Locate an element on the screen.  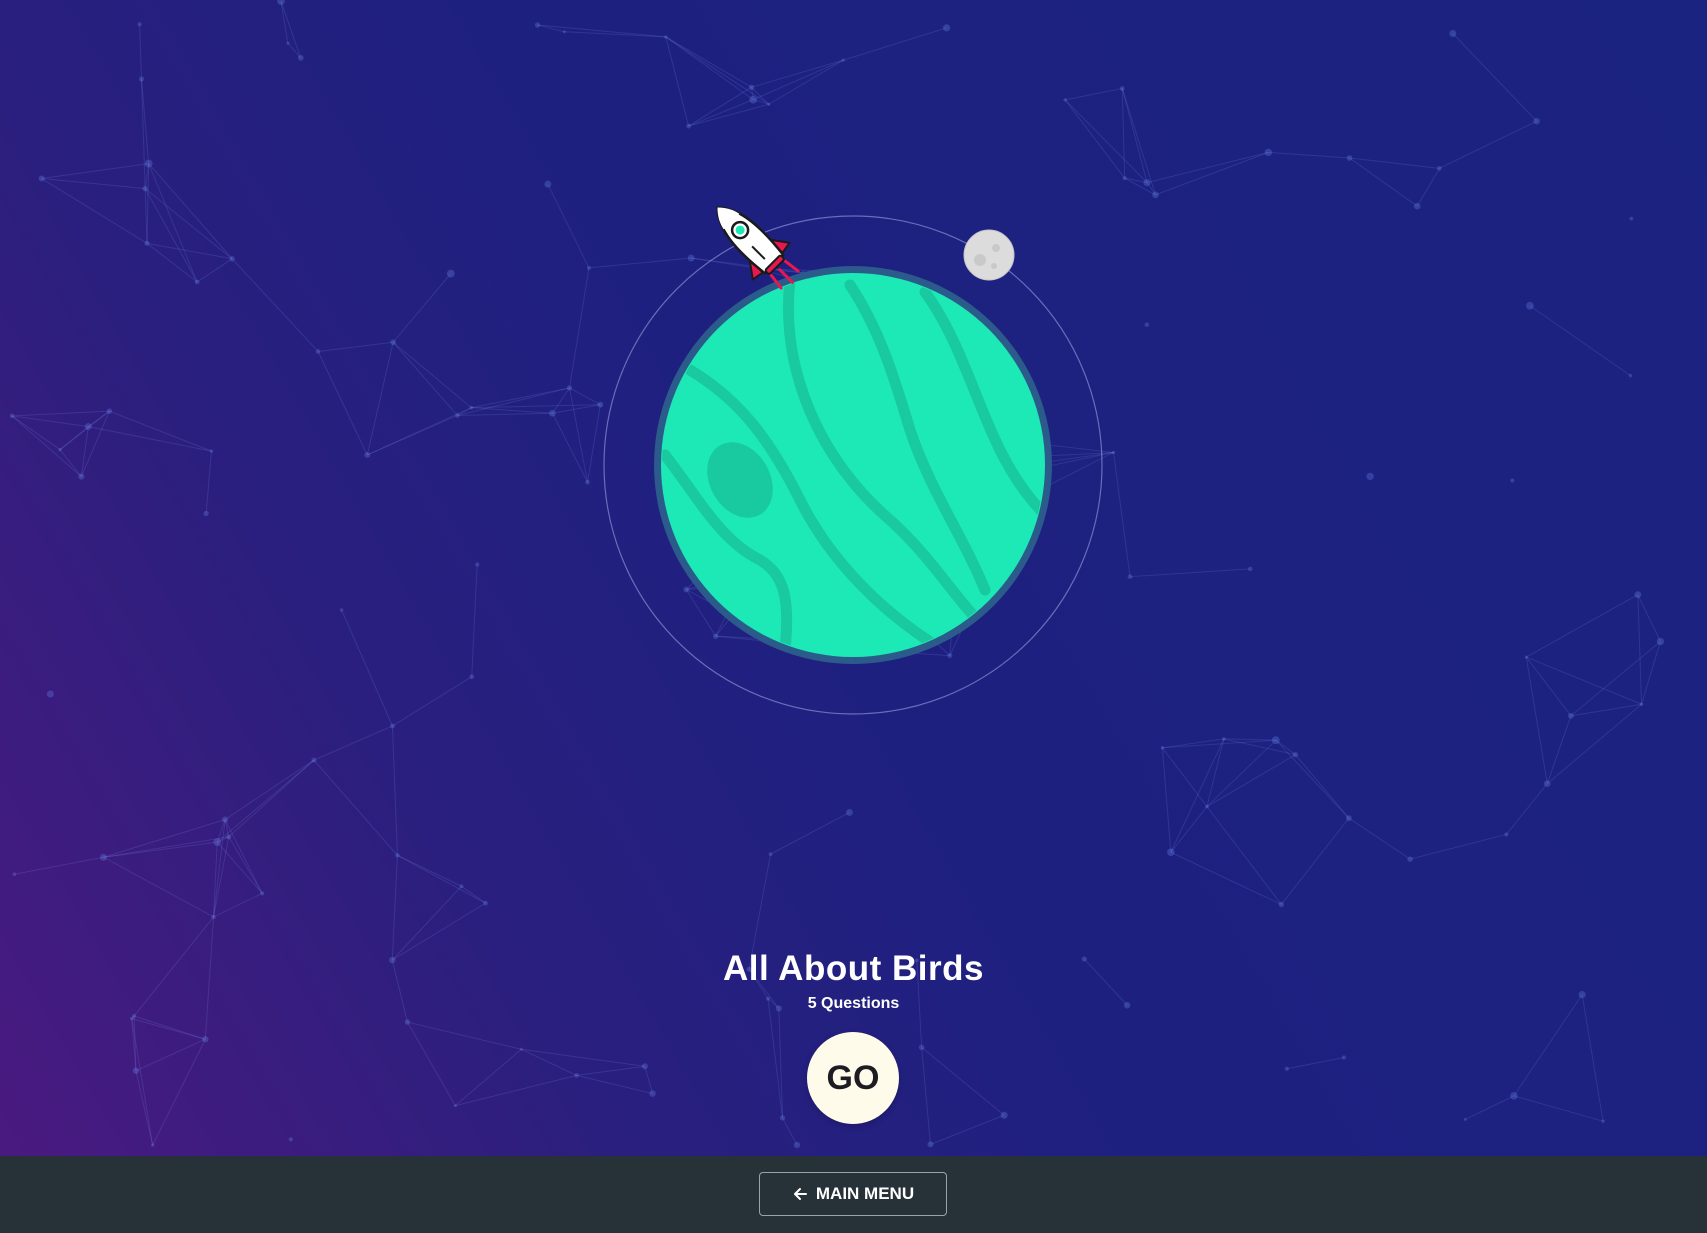
main-menu-button: MAIN MENU is located at coordinates (853, 1194).